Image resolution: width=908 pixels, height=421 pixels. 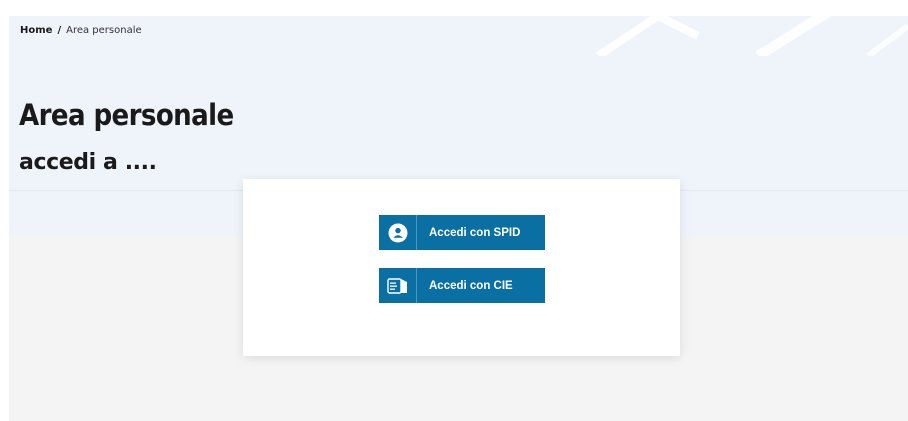 What do you see at coordinates (104, 30) in the screenshot?
I see `breadcrumb-current: Area personale` at bounding box center [104, 30].